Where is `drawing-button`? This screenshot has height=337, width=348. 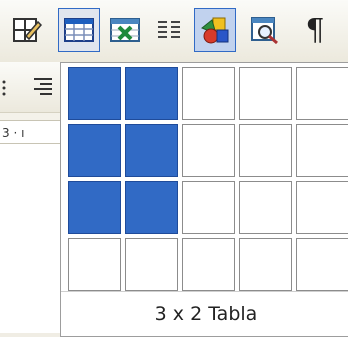
drawing-button is located at coordinates (215, 30).